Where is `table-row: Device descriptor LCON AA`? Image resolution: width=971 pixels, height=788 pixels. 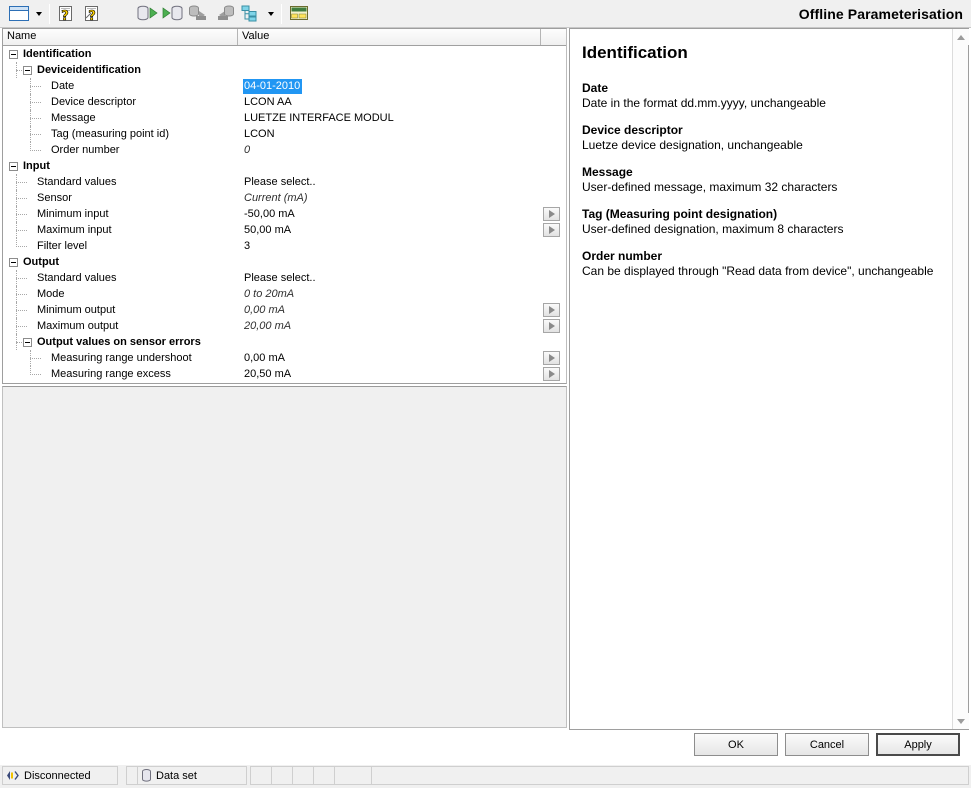 table-row: Device descriptor LCON AA is located at coordinates (284, 102).